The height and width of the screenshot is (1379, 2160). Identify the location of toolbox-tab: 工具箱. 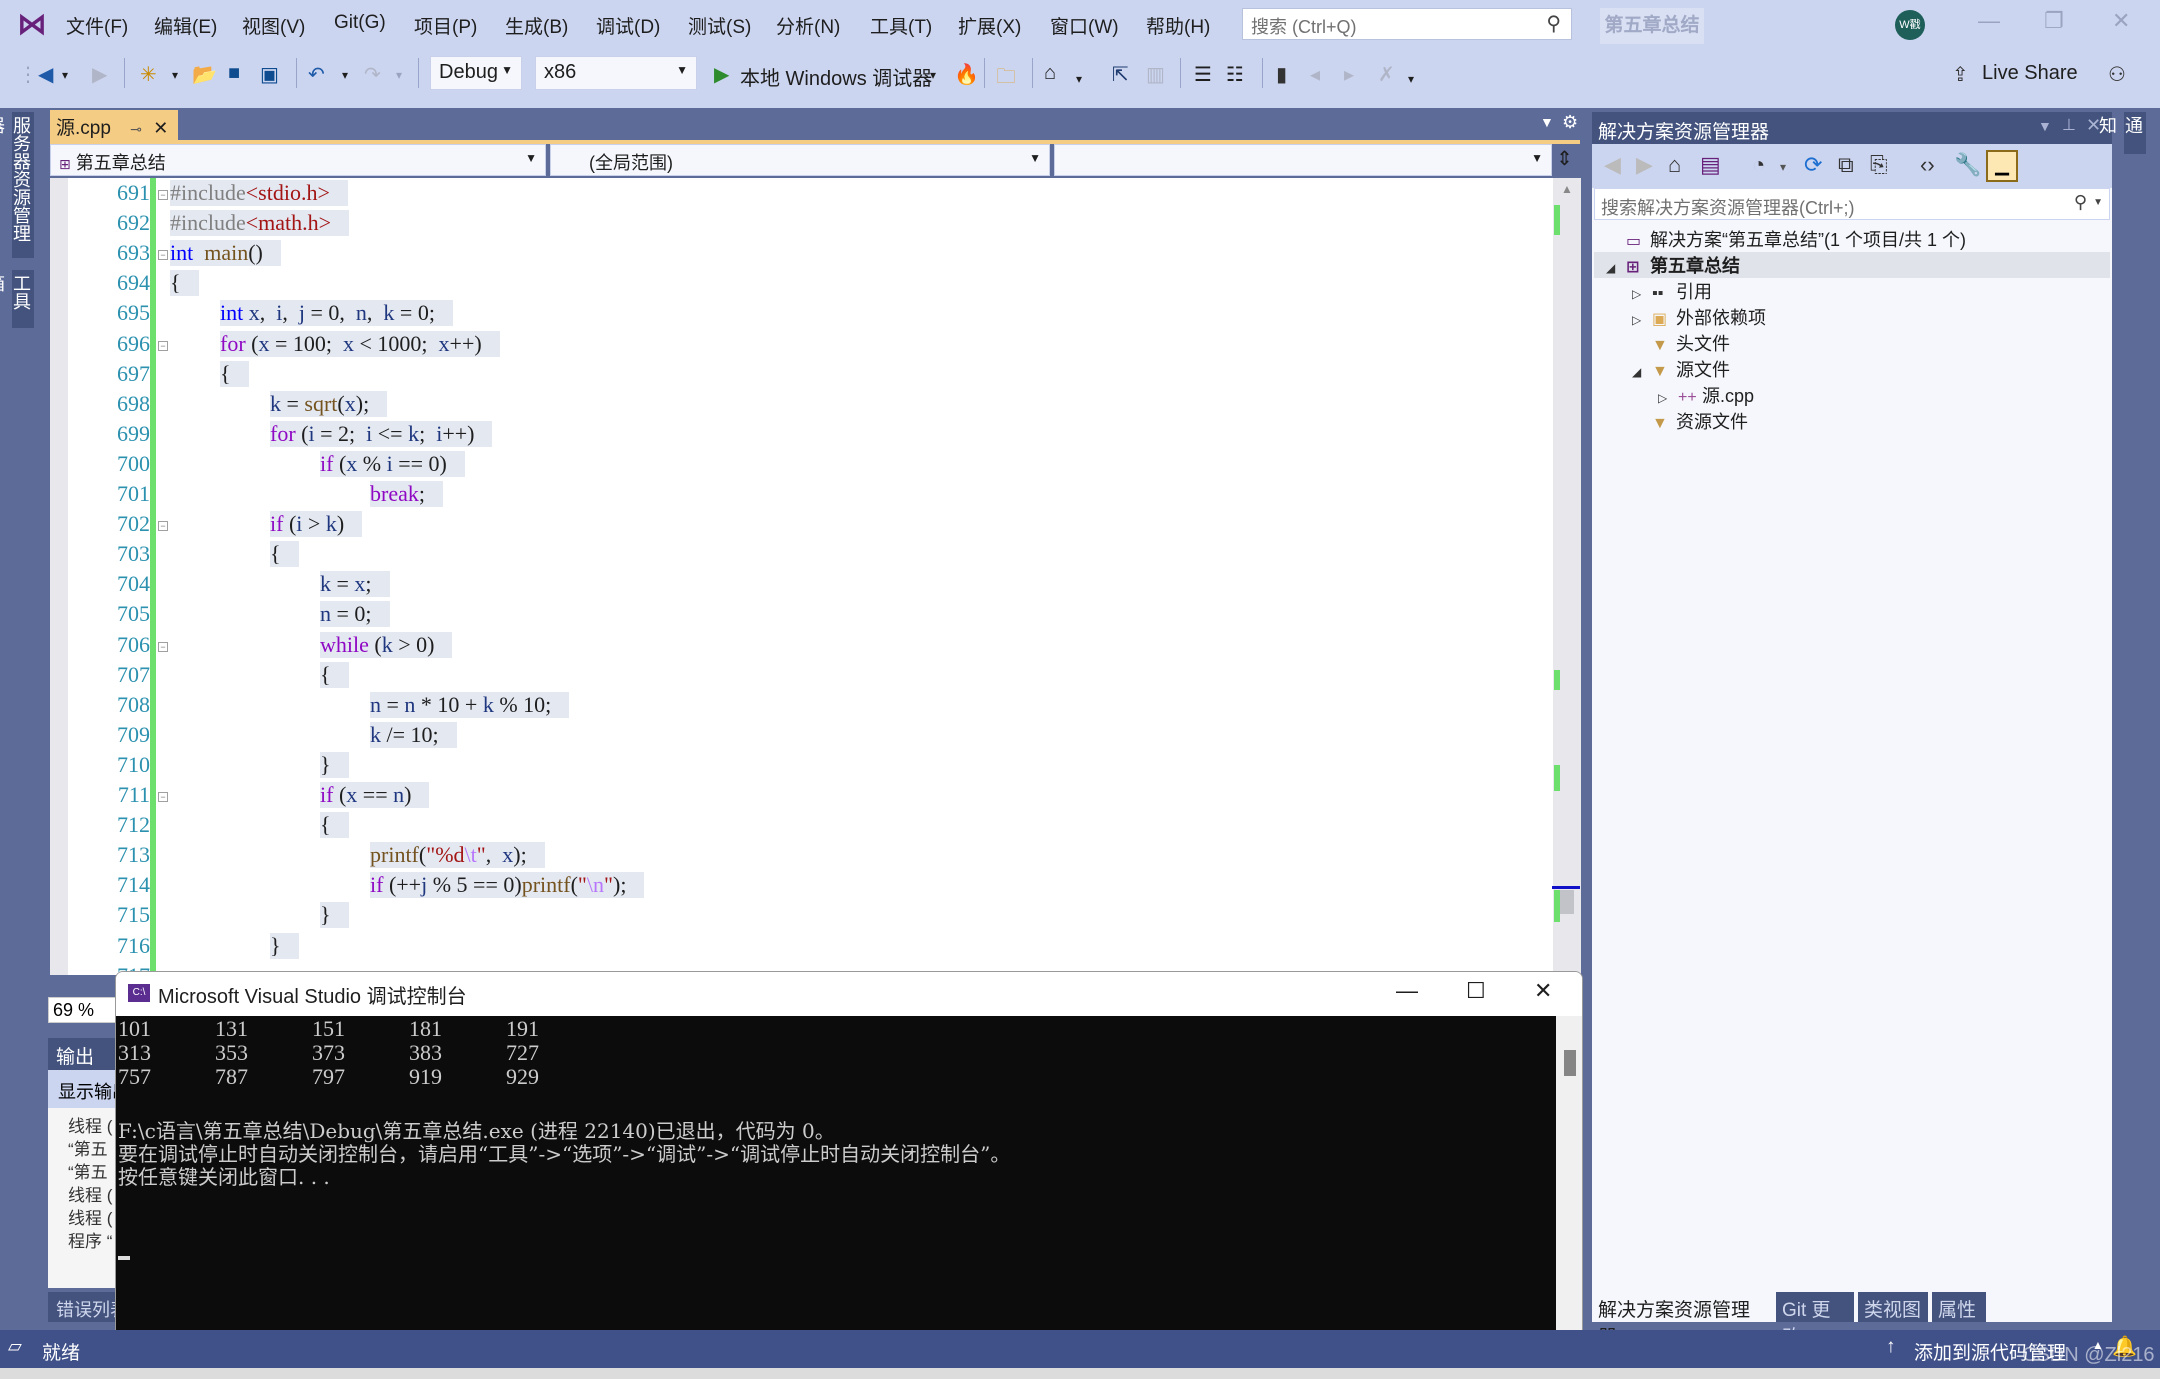
(17, 299).